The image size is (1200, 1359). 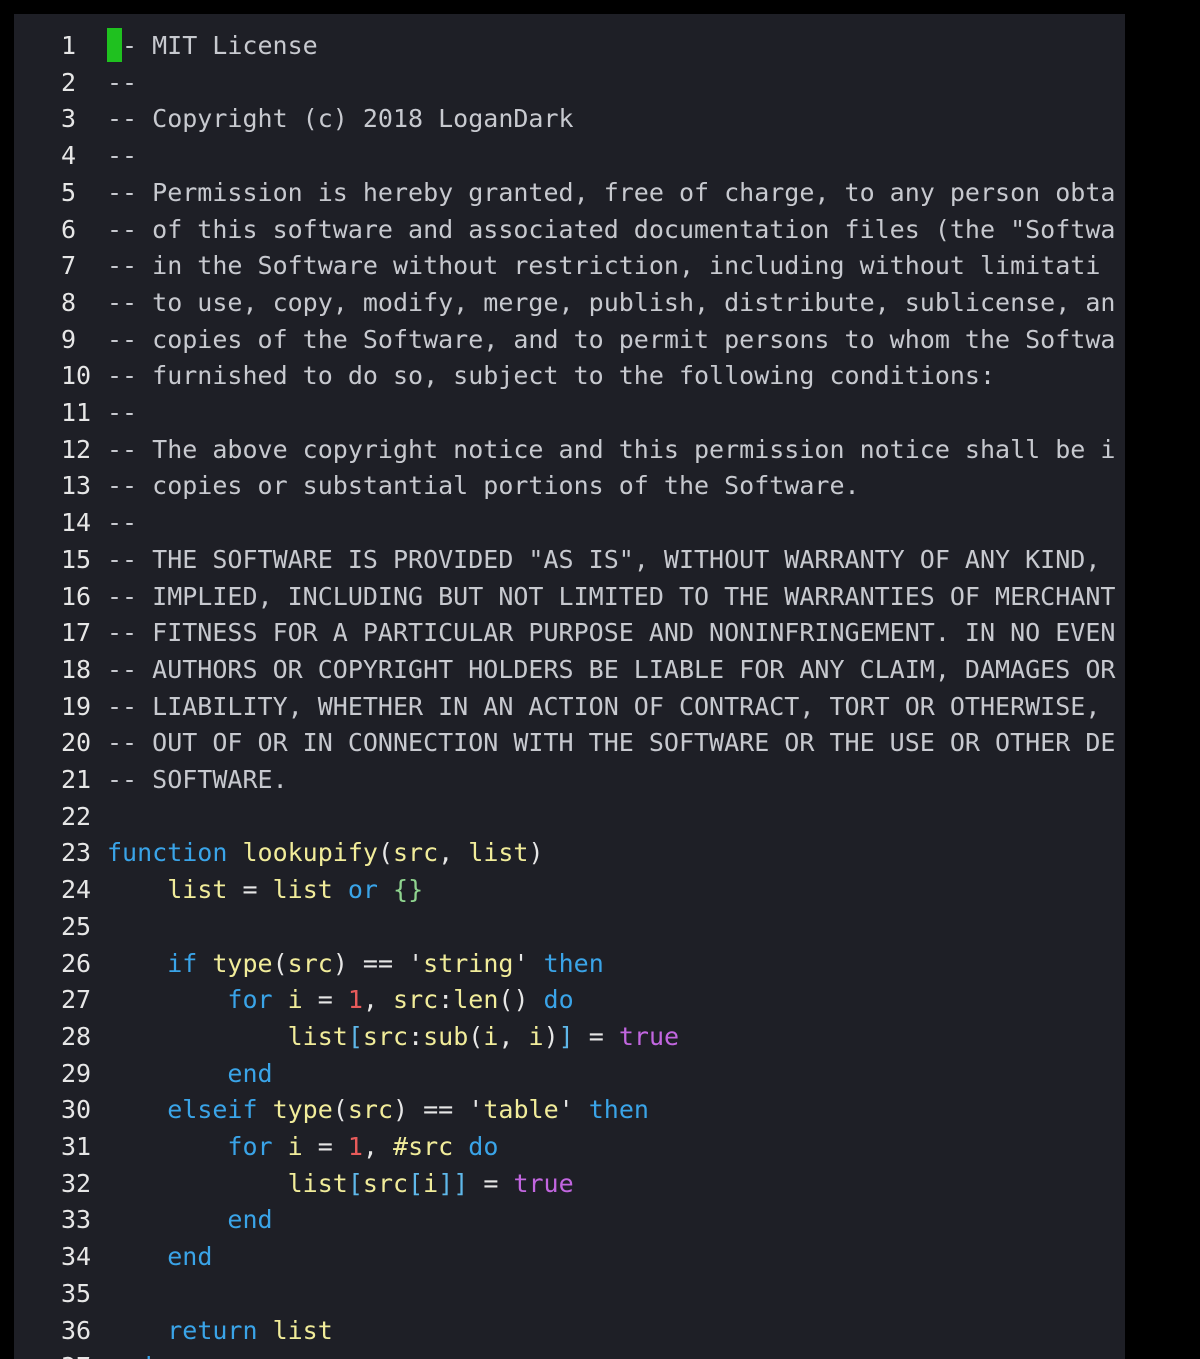 What do you see at coordinates (167, 853) in the screenshot?
I see `code-token: function` at bounding box center [167, 853].